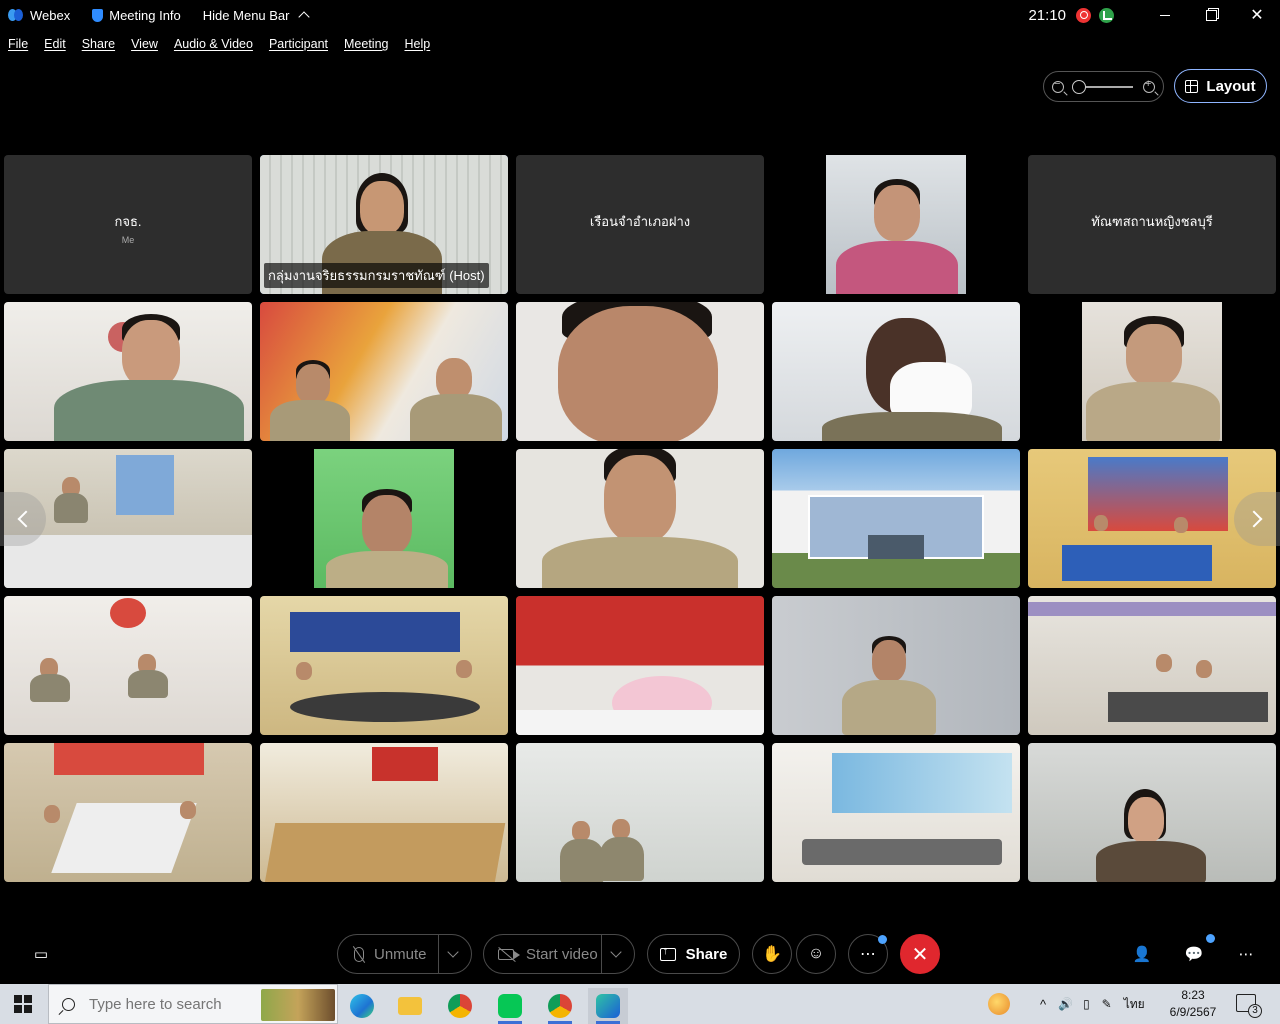  I want to click on unmute-button: Unmute, so click(404, 954).